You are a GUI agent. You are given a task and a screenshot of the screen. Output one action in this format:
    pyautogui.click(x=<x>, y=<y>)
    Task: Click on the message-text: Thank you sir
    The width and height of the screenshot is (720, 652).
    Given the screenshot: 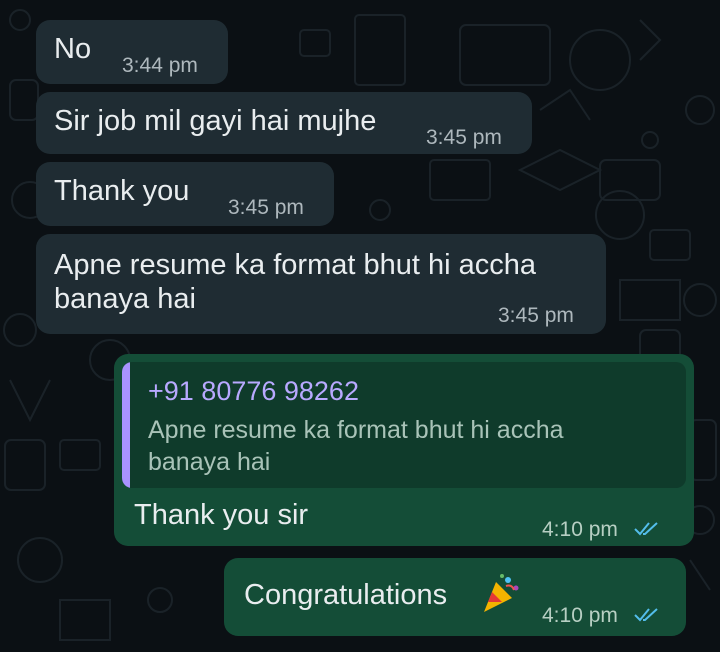 What is the action you would take?
    pyautogui.click(x=221, y=515)
    